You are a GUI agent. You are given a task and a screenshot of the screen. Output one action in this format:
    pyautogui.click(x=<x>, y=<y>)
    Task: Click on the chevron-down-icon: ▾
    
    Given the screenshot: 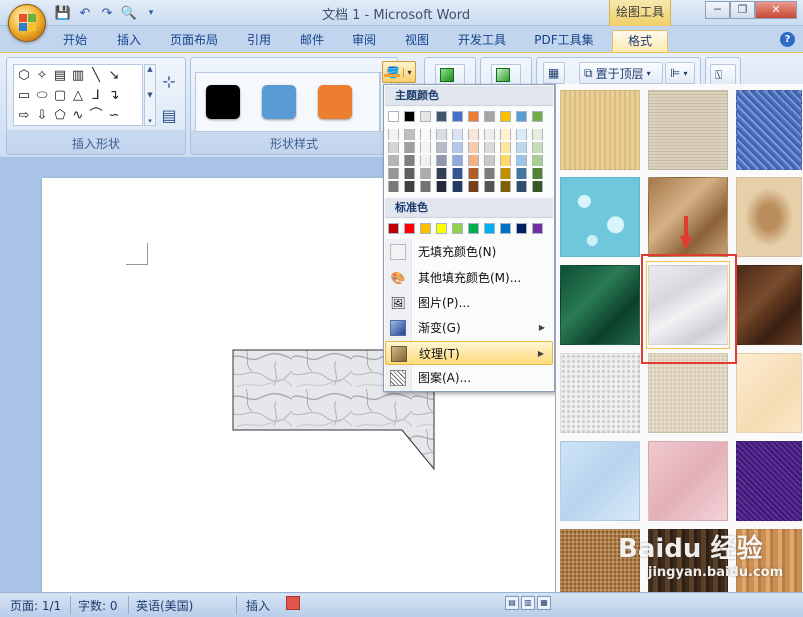 What is the action you would take?
    pyautogui.click(x=409, y=72)
    